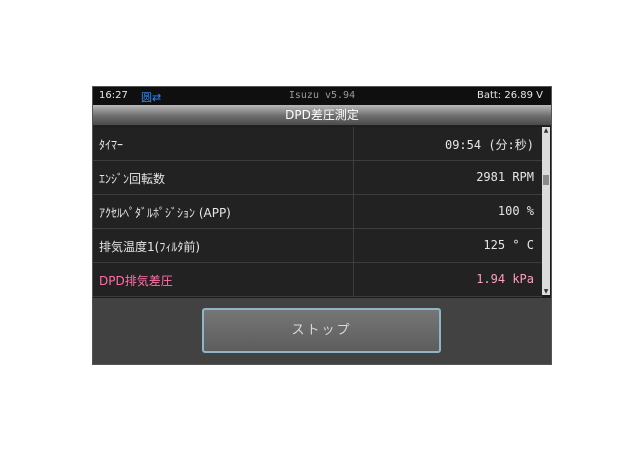 This screenshot has width=640, height=453. Describe the element at coordinates (322, 115) in the screenshot. I see `screen-title: DPD差圧測定` at that location.